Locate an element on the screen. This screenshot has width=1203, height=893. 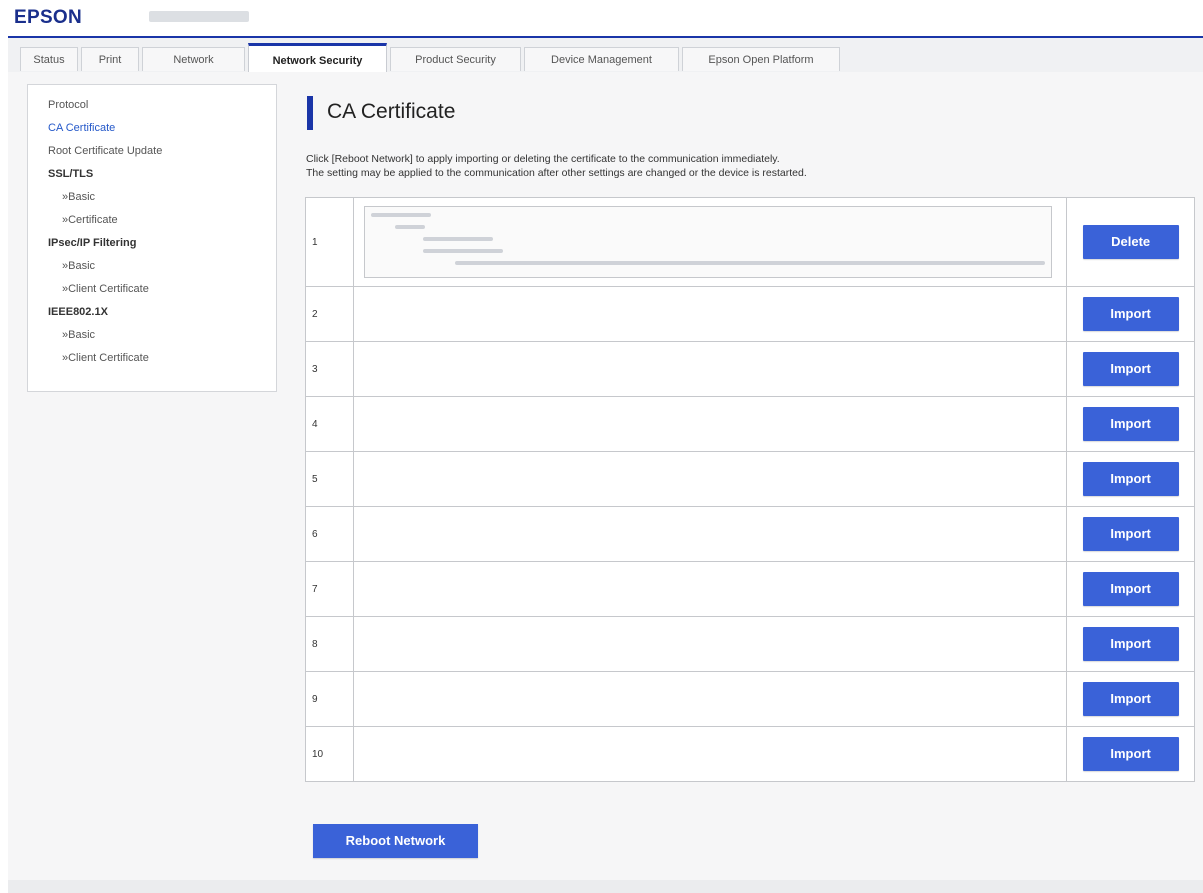
sidebar-item-ipsec-basic: »Basic is located at coordinates (152, 269).